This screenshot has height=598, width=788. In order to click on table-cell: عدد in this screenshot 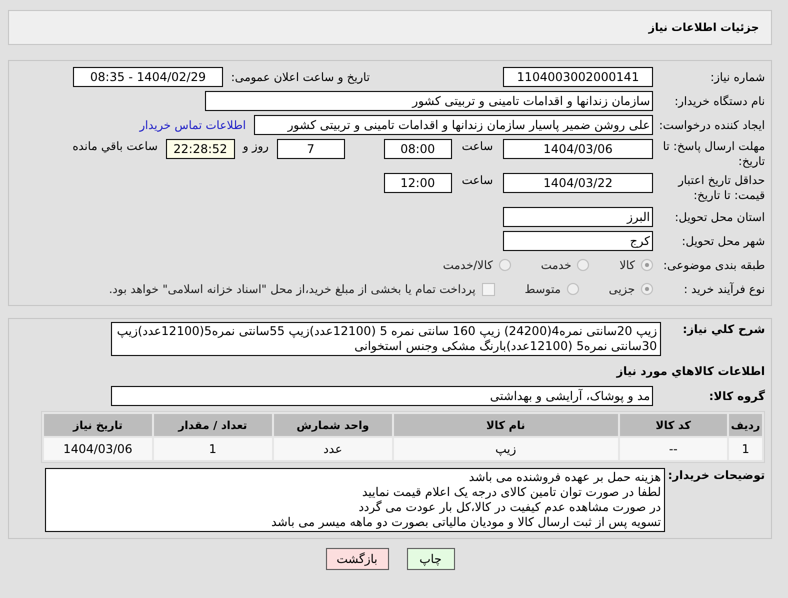, I will do `click(333, 449)`.